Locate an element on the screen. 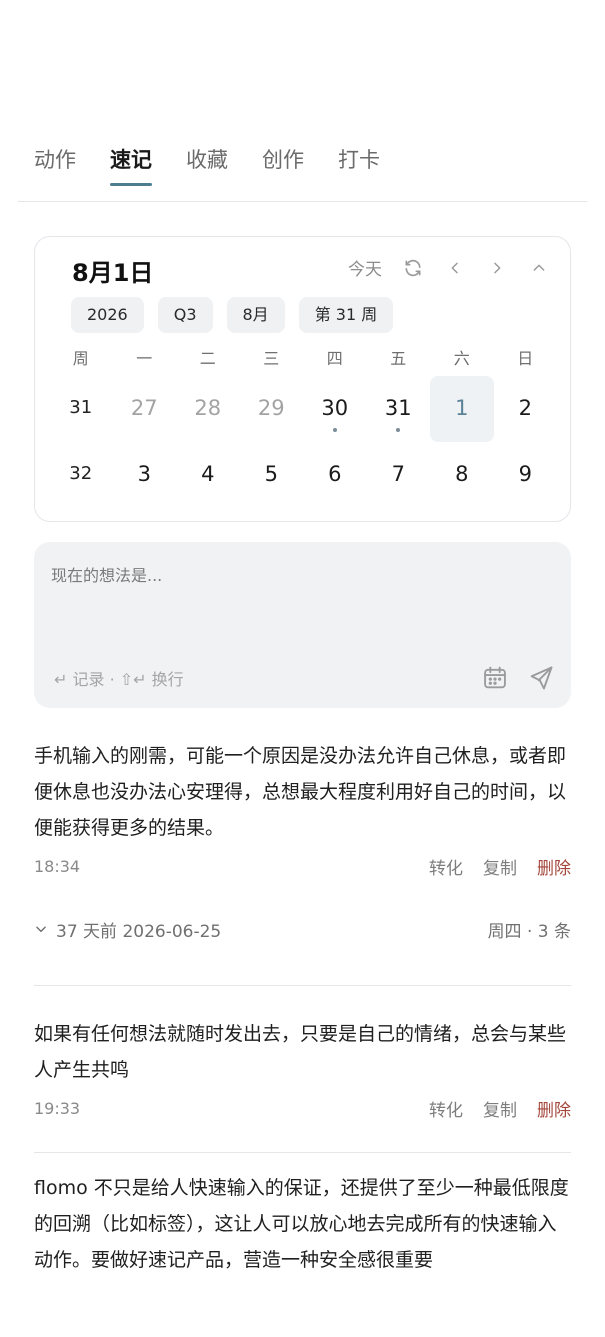  calendar-day: 2 is located at coordinates (526, 409).